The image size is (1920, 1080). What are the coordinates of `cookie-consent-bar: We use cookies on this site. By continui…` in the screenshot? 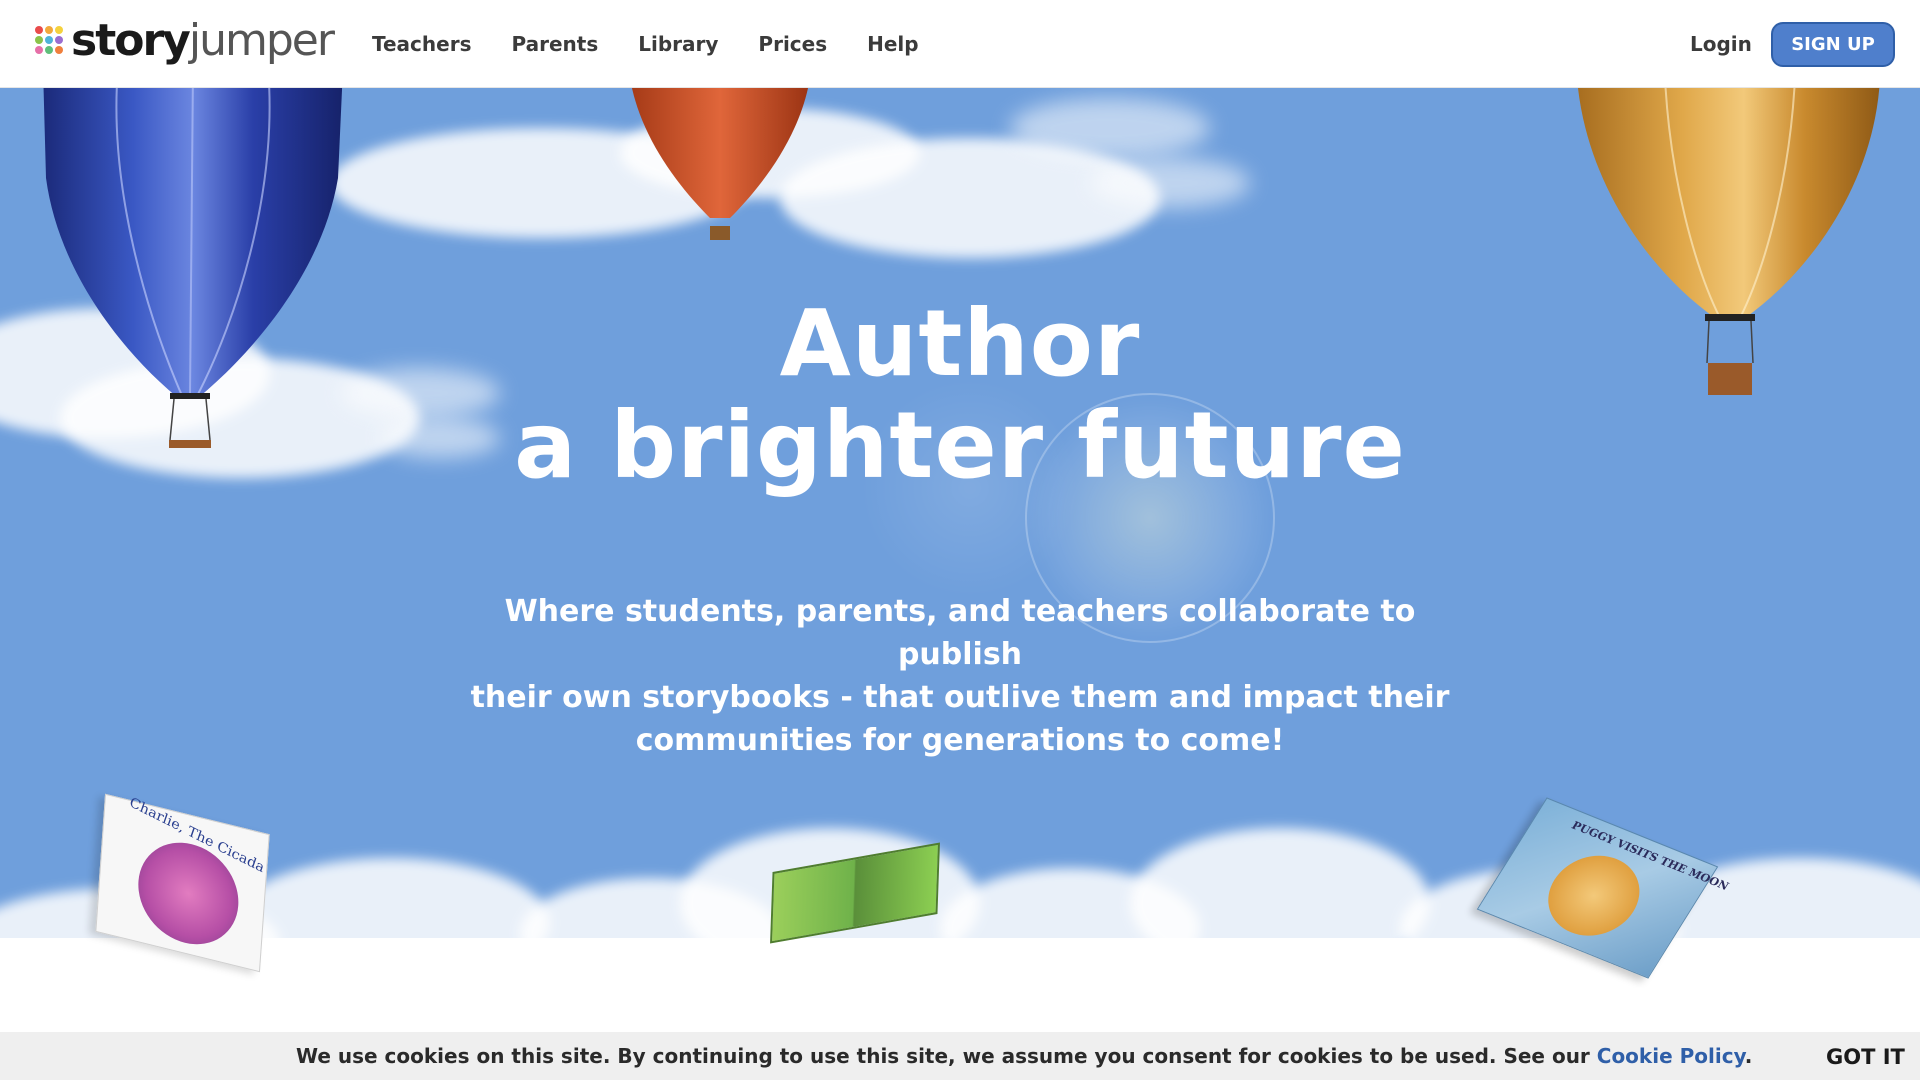 It's located at (960, 1056).